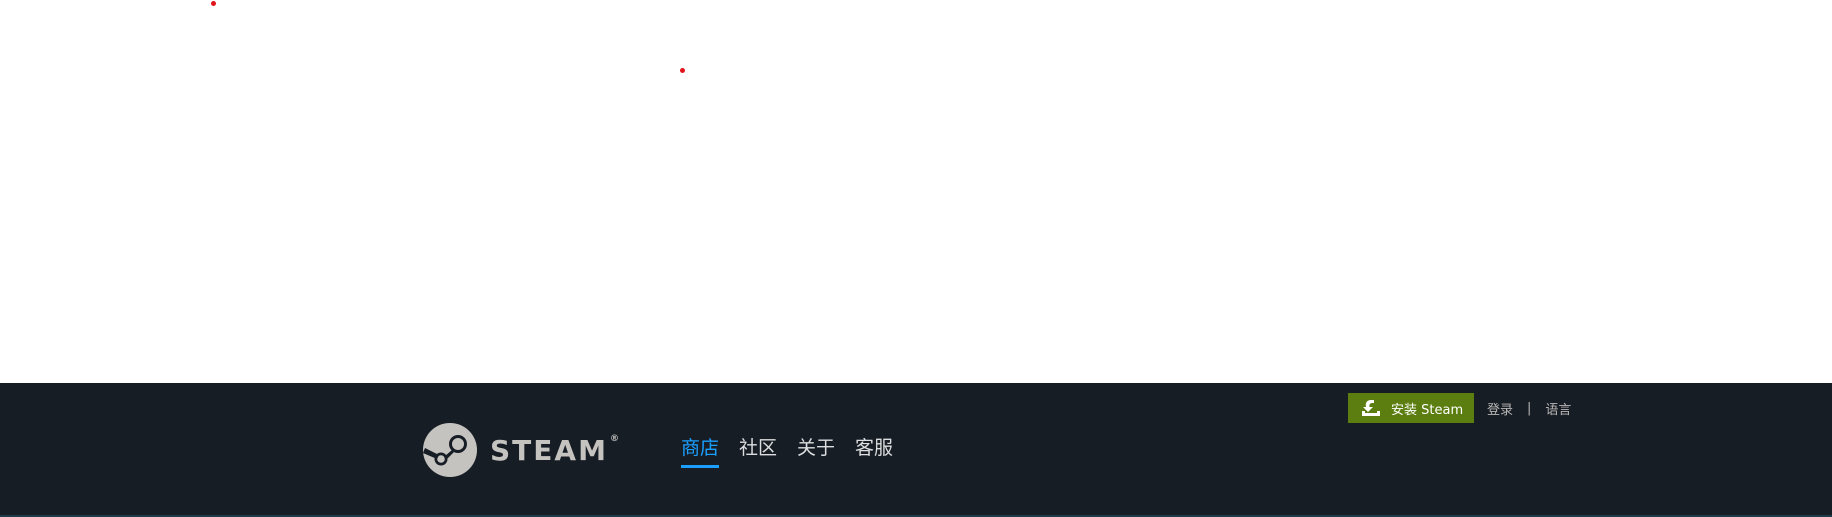  What do you see at coordinates (1427, 410) in the screenshot?
I see `install-steam-label: 安装 Steam` at bounding box center [1427, 410].